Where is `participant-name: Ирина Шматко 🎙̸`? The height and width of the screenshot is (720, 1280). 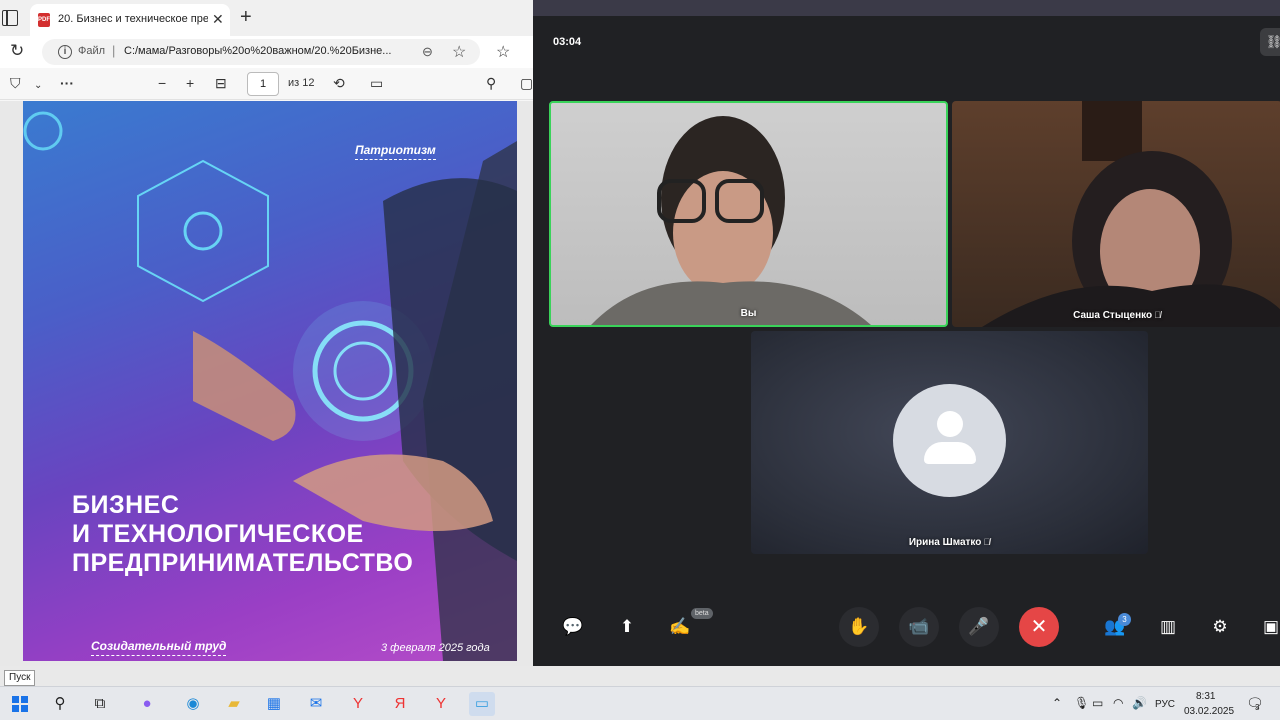
participant-name: Ирина Шматко 🎙̸ is located at coordinates (949, 542).